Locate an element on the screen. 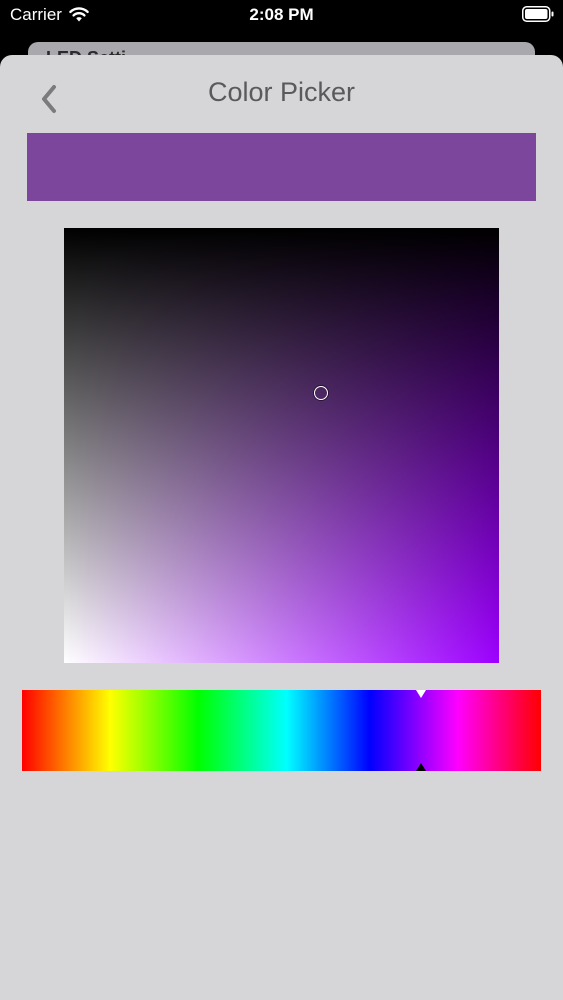  hue-marker-top is located at coordinates (421, 694).